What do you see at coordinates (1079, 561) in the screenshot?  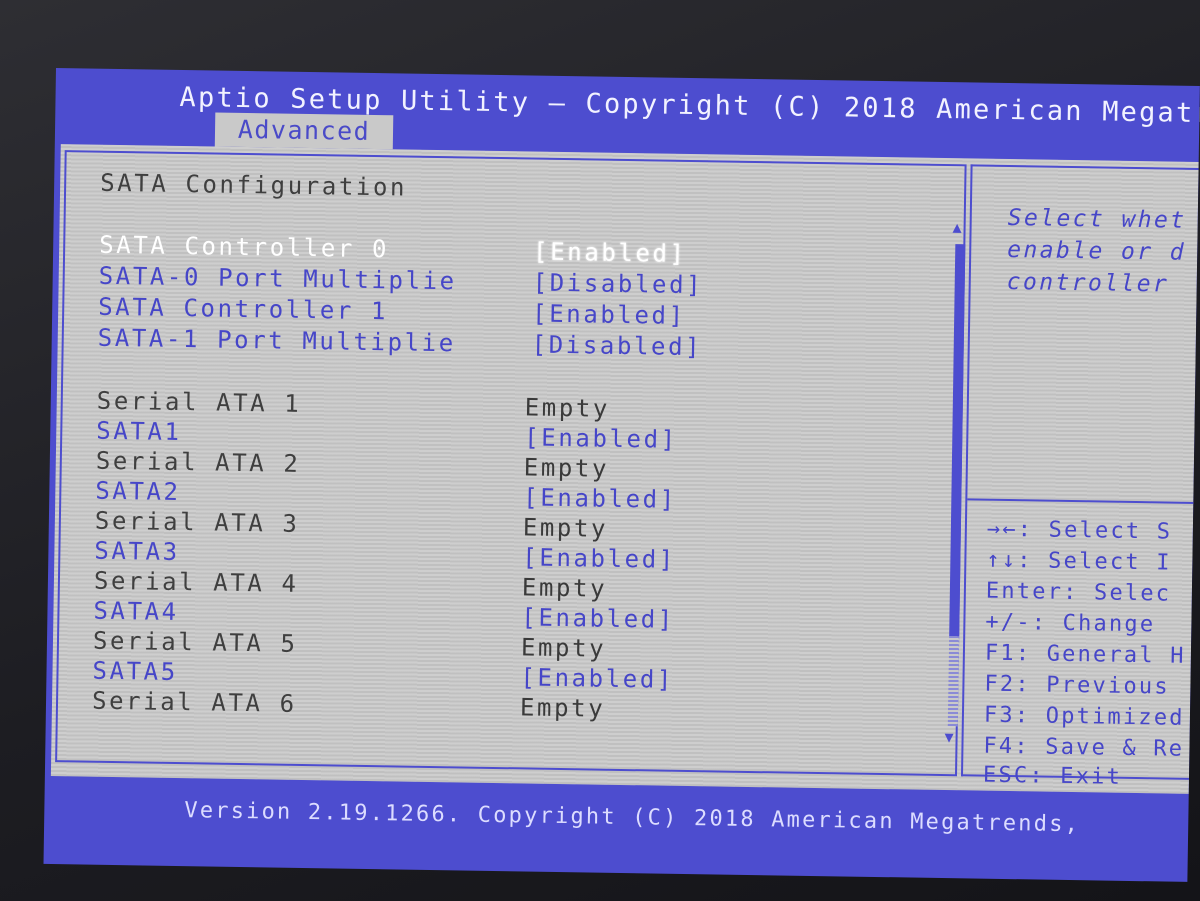 I see `key-hint-select-item: ↑↓: Select I` at bounding box center [1079, 561].